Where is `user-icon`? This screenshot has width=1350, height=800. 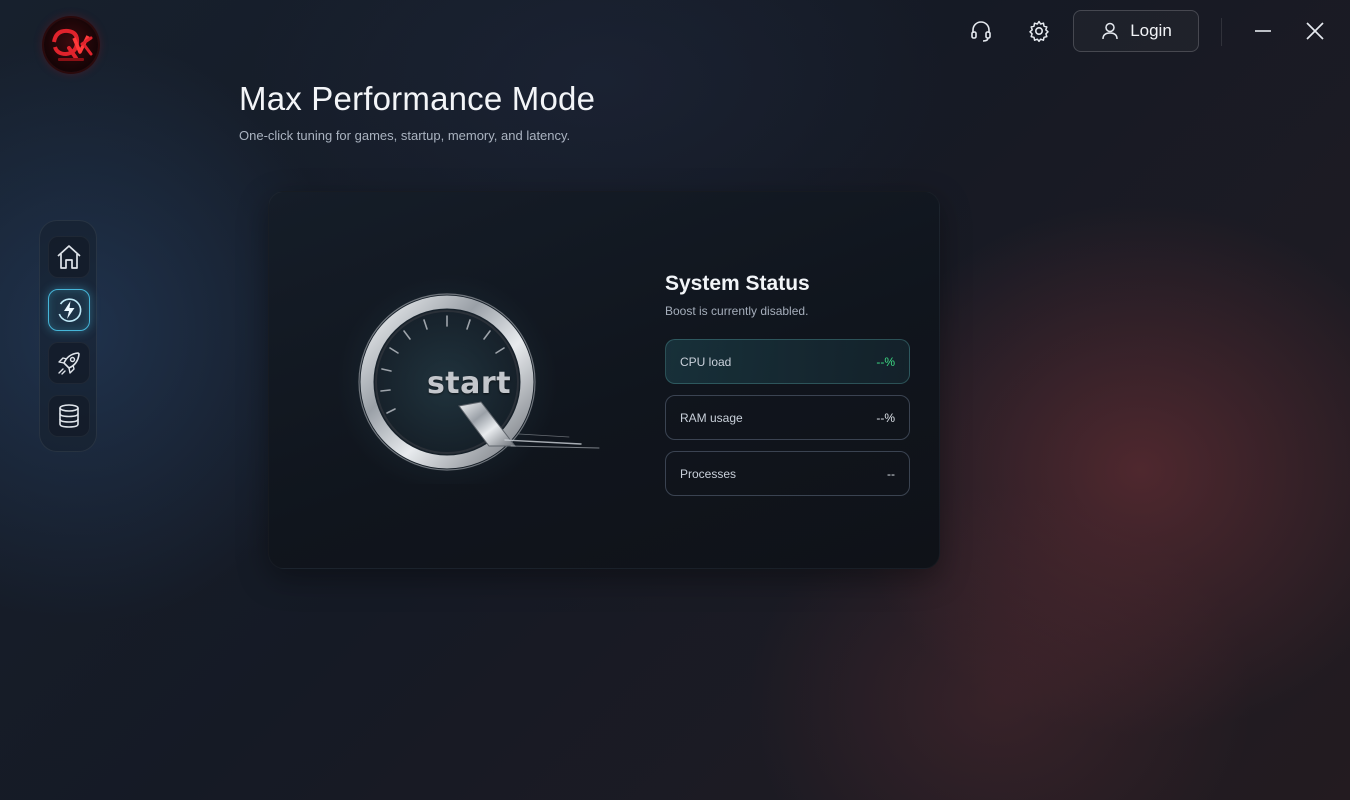 user-icon is located at coordinates (1110, 31).